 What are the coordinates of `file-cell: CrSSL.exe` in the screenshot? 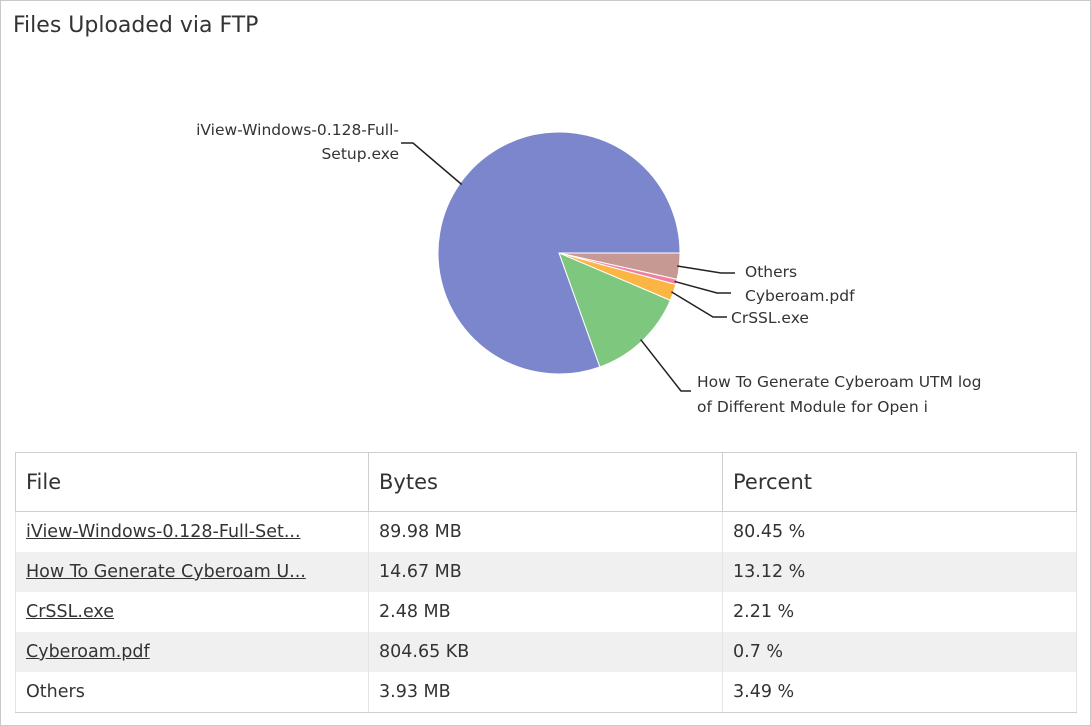 It's located at (192, 612).